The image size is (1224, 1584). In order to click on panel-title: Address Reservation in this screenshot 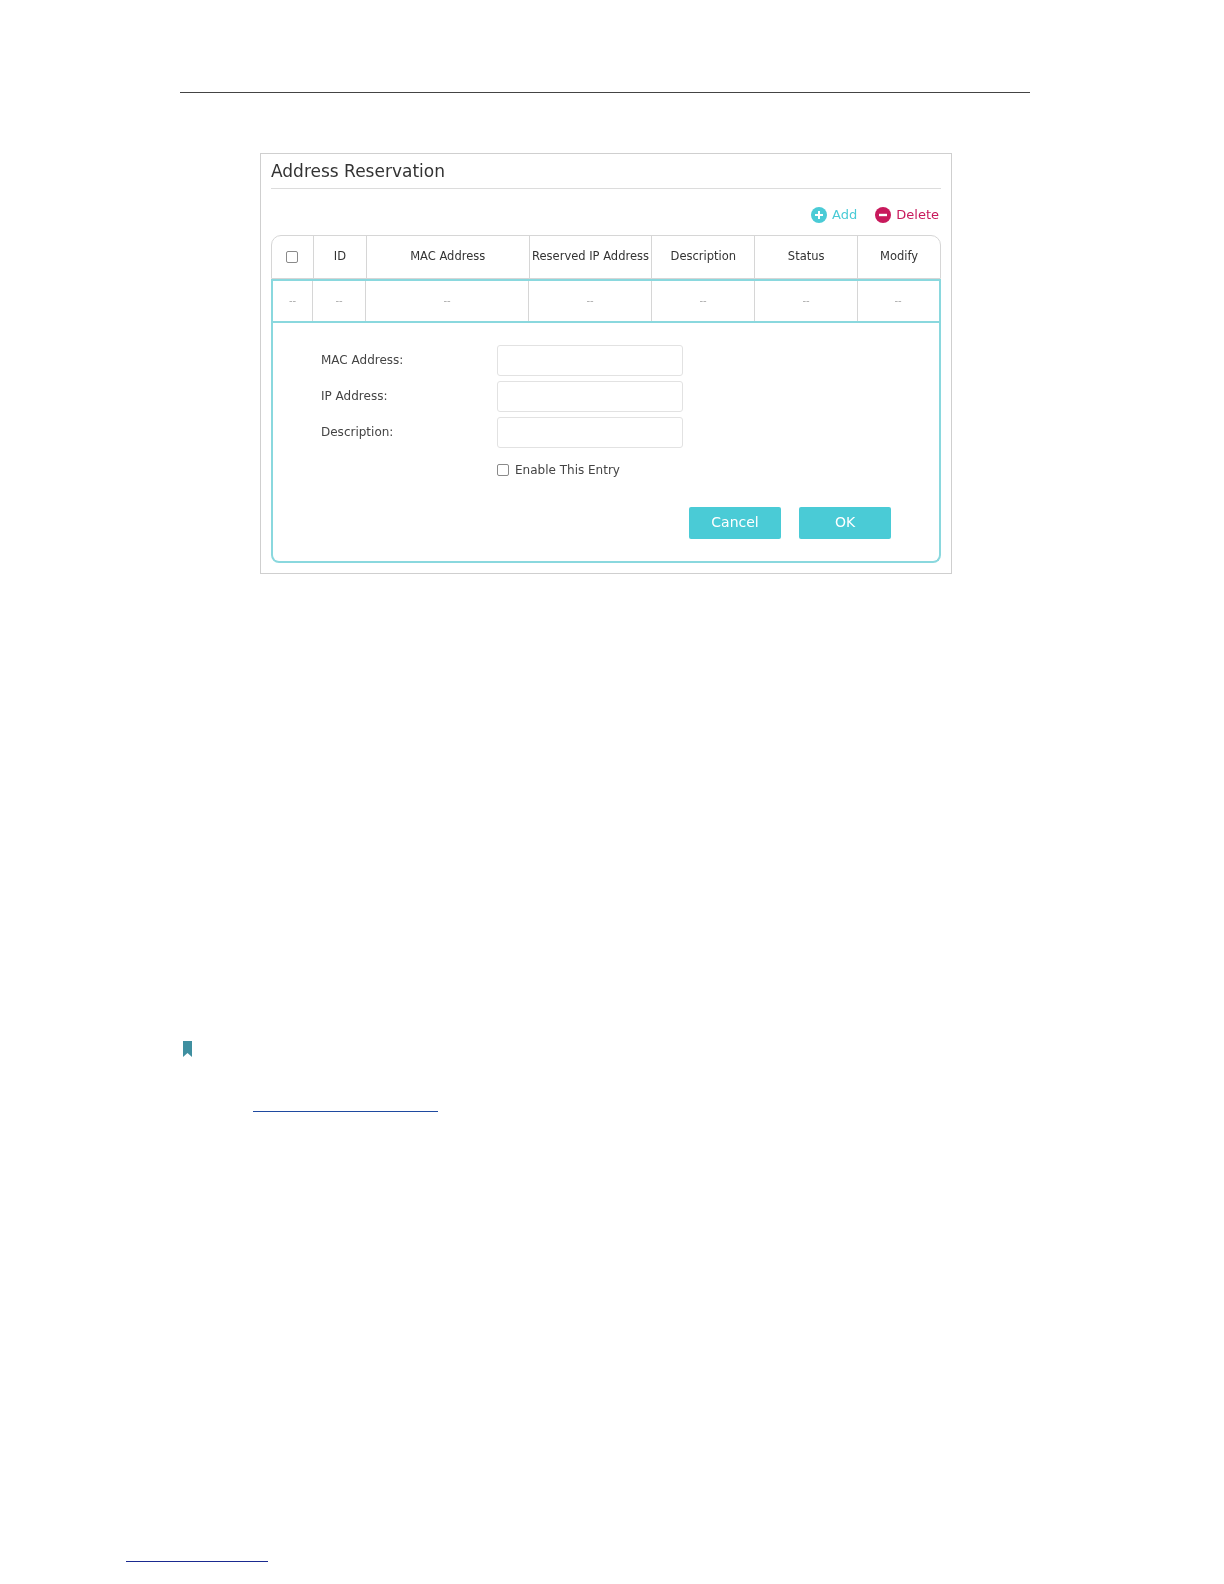, I will do `click(358, 171)`.